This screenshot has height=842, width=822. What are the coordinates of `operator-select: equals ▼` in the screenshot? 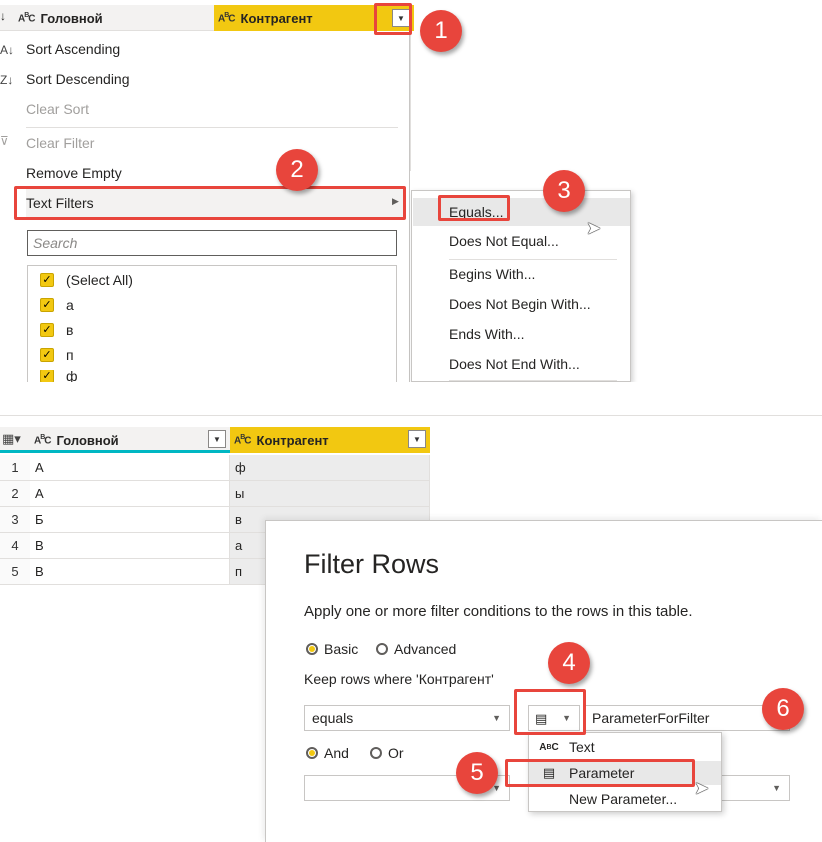 It's located at (407, 718).